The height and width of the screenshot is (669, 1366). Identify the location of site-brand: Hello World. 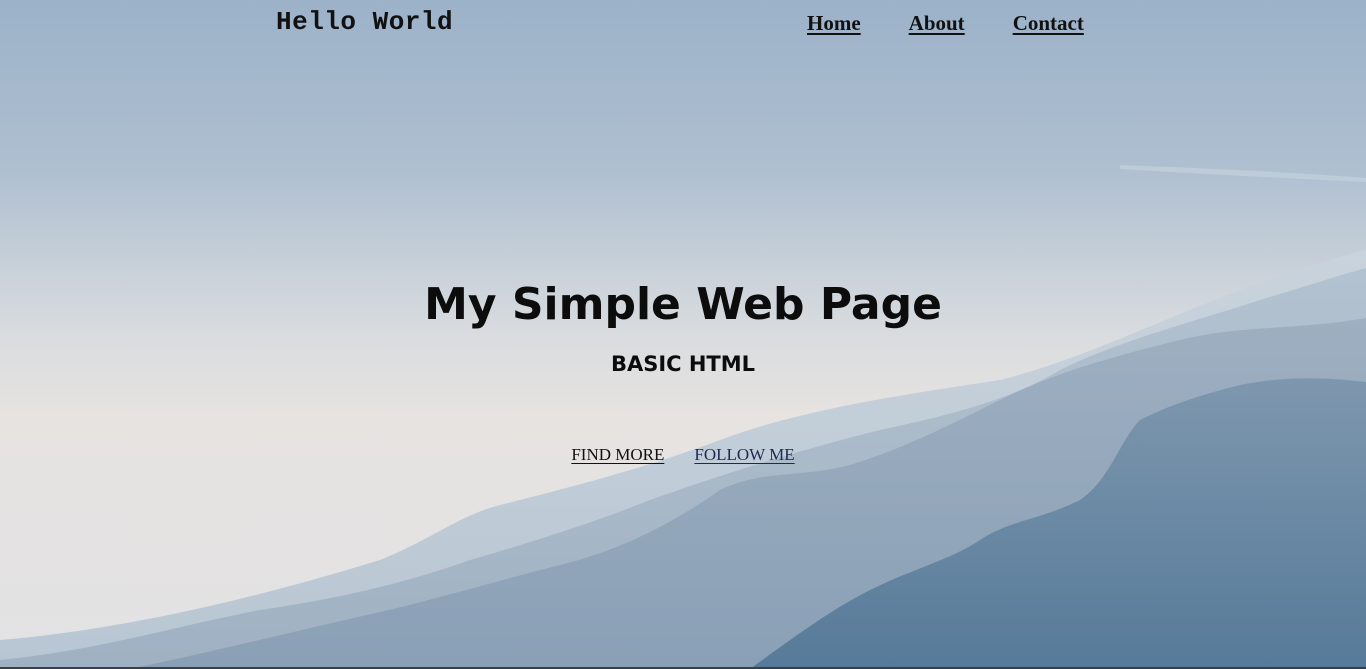
(364, 22).